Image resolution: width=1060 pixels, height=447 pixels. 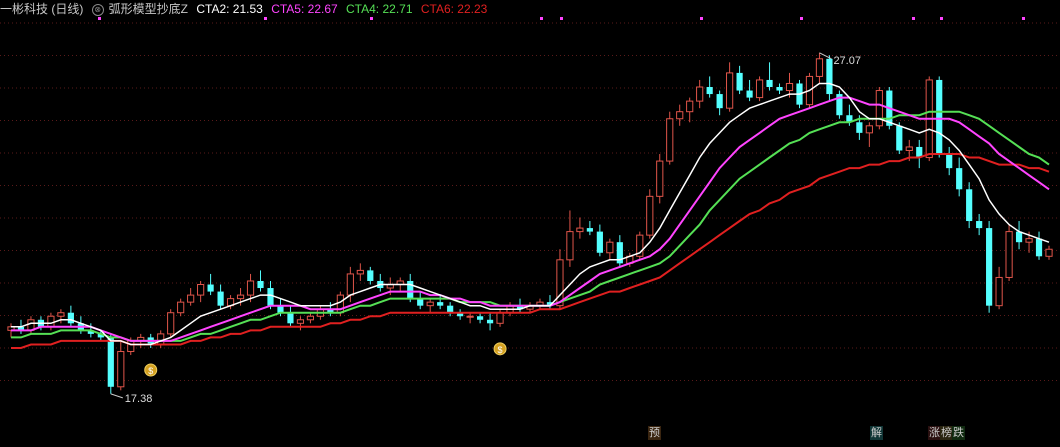 What do you see at coordinates (847, 61) in the screenshot?
I see `high-label: 27.07` at bounding box center [847, 61].